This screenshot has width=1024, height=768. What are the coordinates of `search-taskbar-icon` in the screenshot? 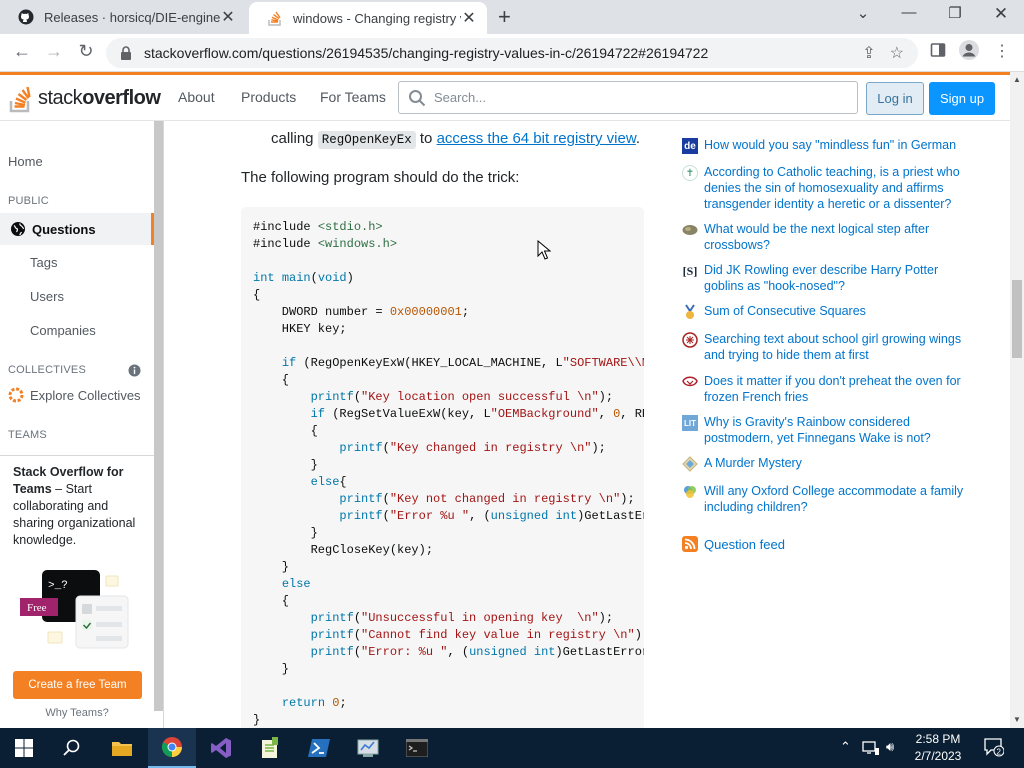 It's located at (72, 748).